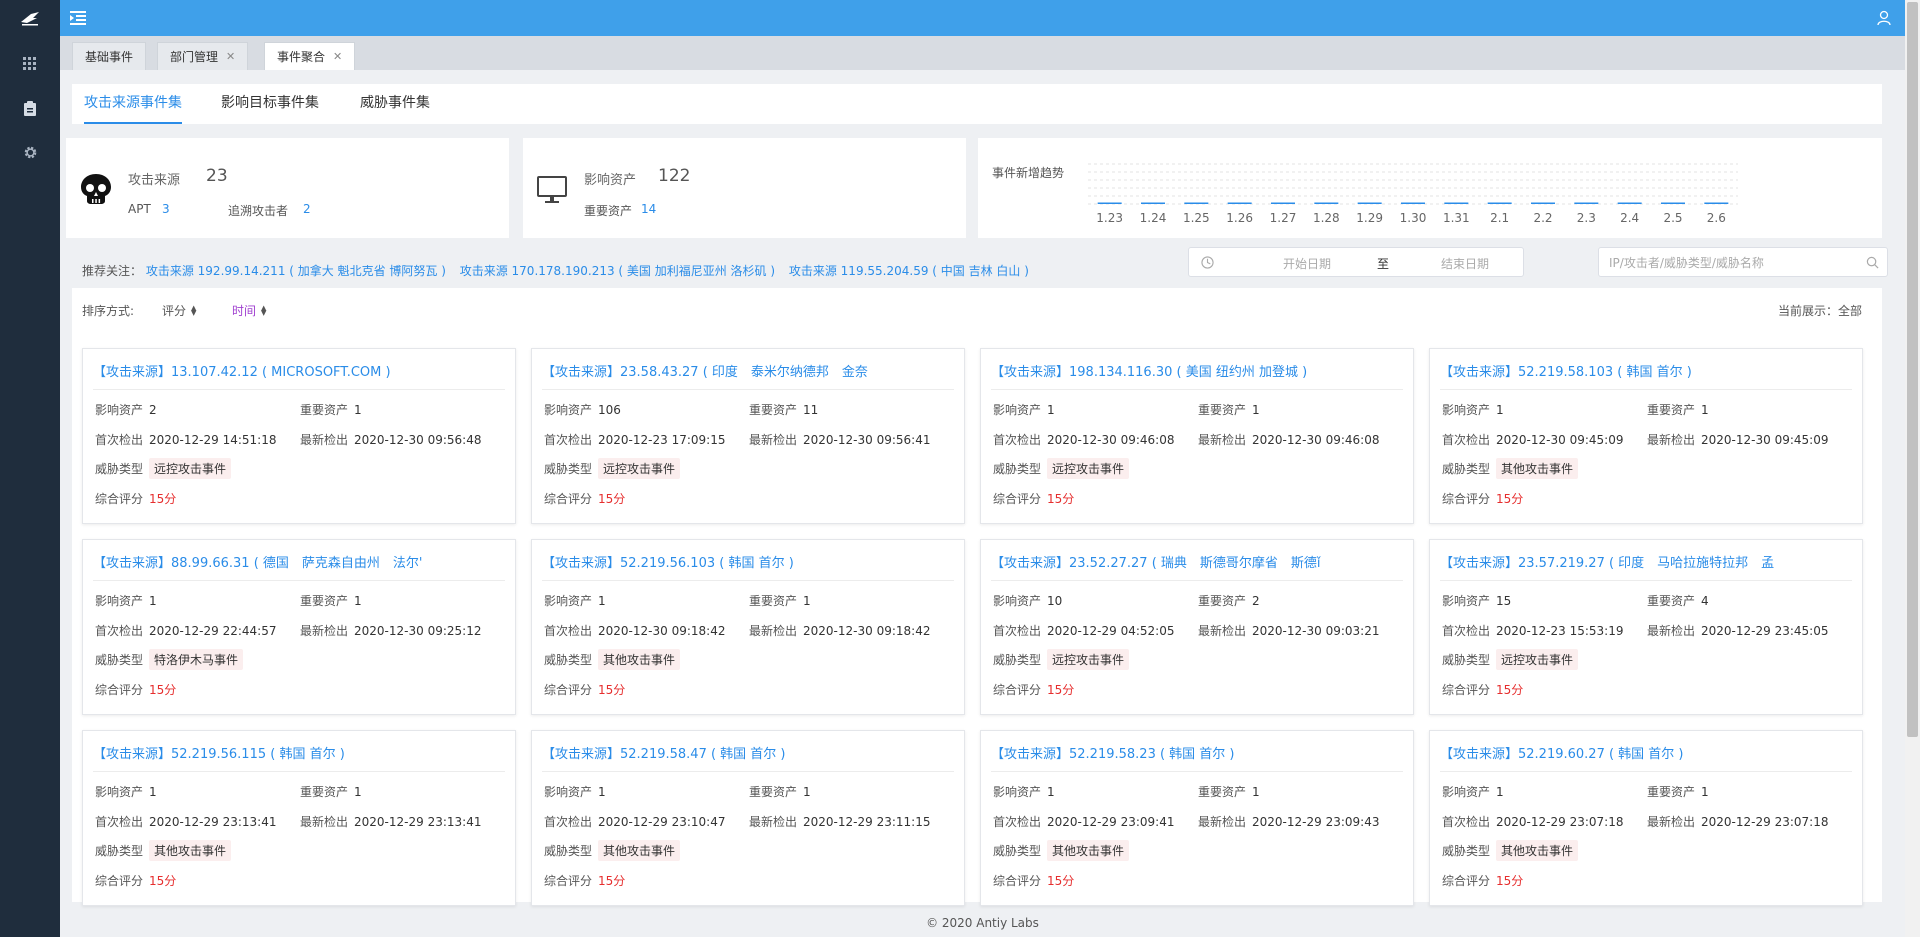 The width and height of the screenshot is (1920, 937). I want to click on attack-source-count: 23, so click(217, 176).